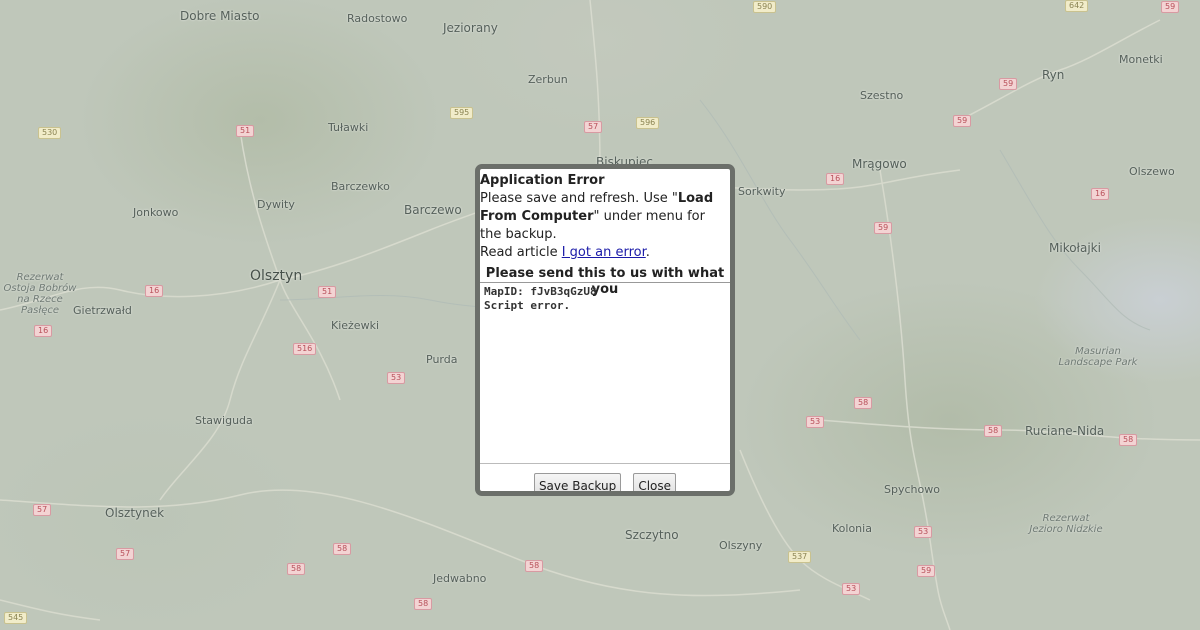  I want to click on map-place-label: Barczewo, so click(433, 210).